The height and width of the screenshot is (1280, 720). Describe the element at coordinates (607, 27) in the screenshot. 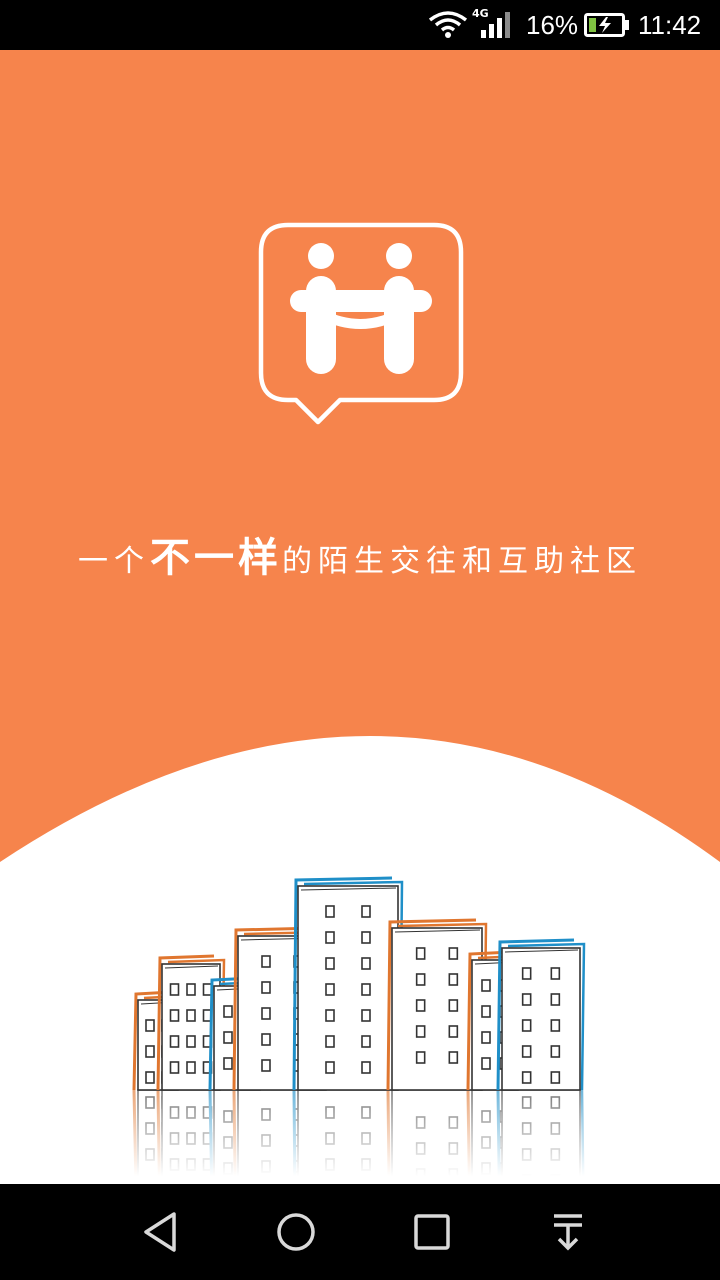

I see `battery-charging-icon` at that location.